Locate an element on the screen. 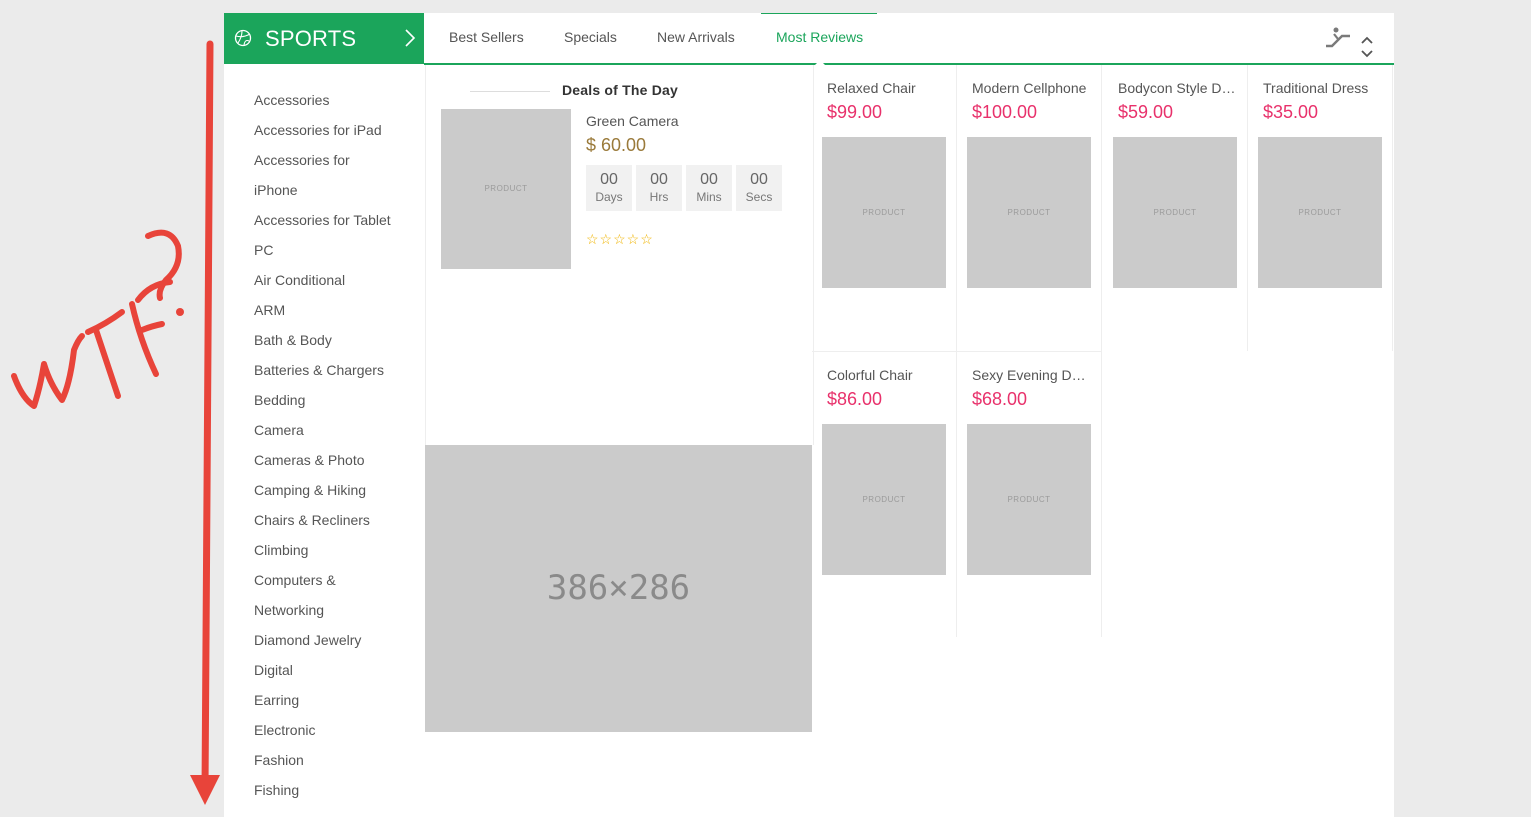 The image size is (1531, 817). sports-category-header: SPORTS is located at coordinates (324, 38).